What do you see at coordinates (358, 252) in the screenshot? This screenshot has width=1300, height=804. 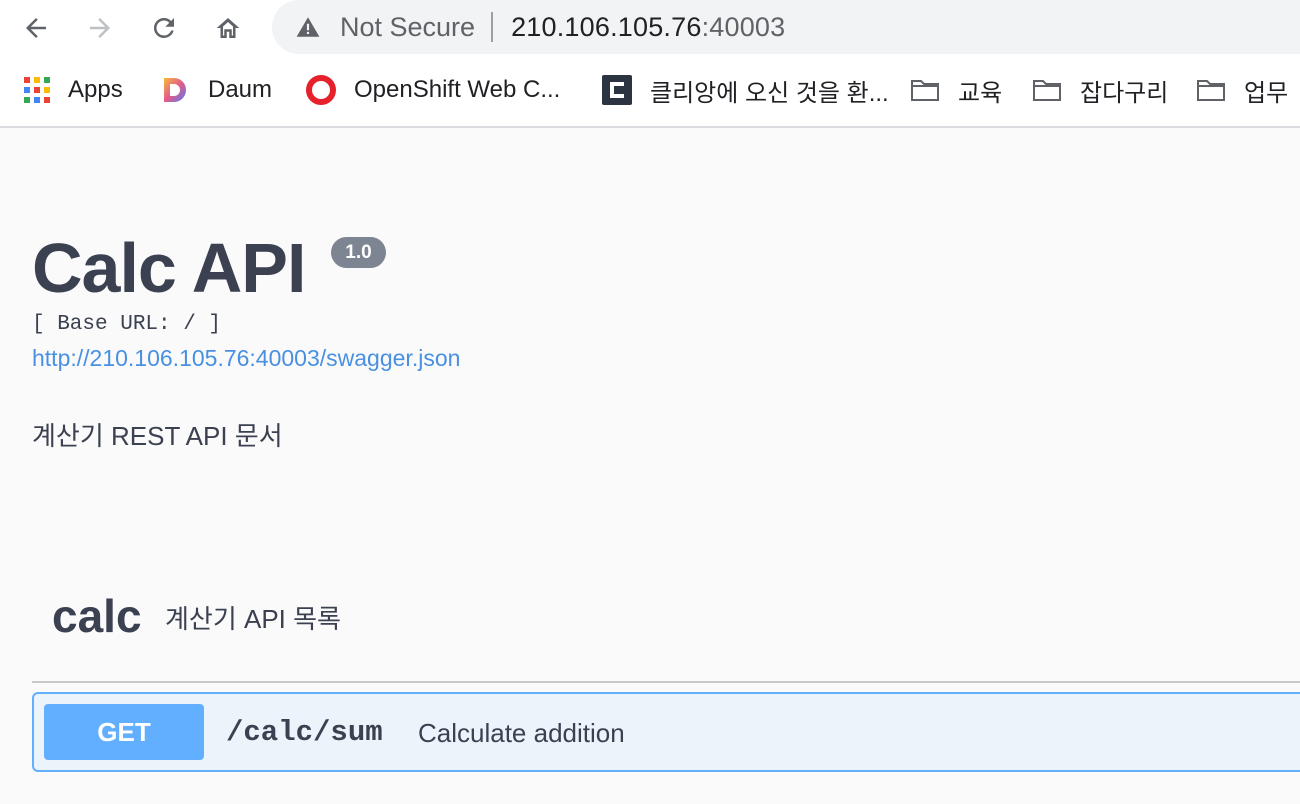 I see `version-badge: 1.0` at bounding box center [358, 252].